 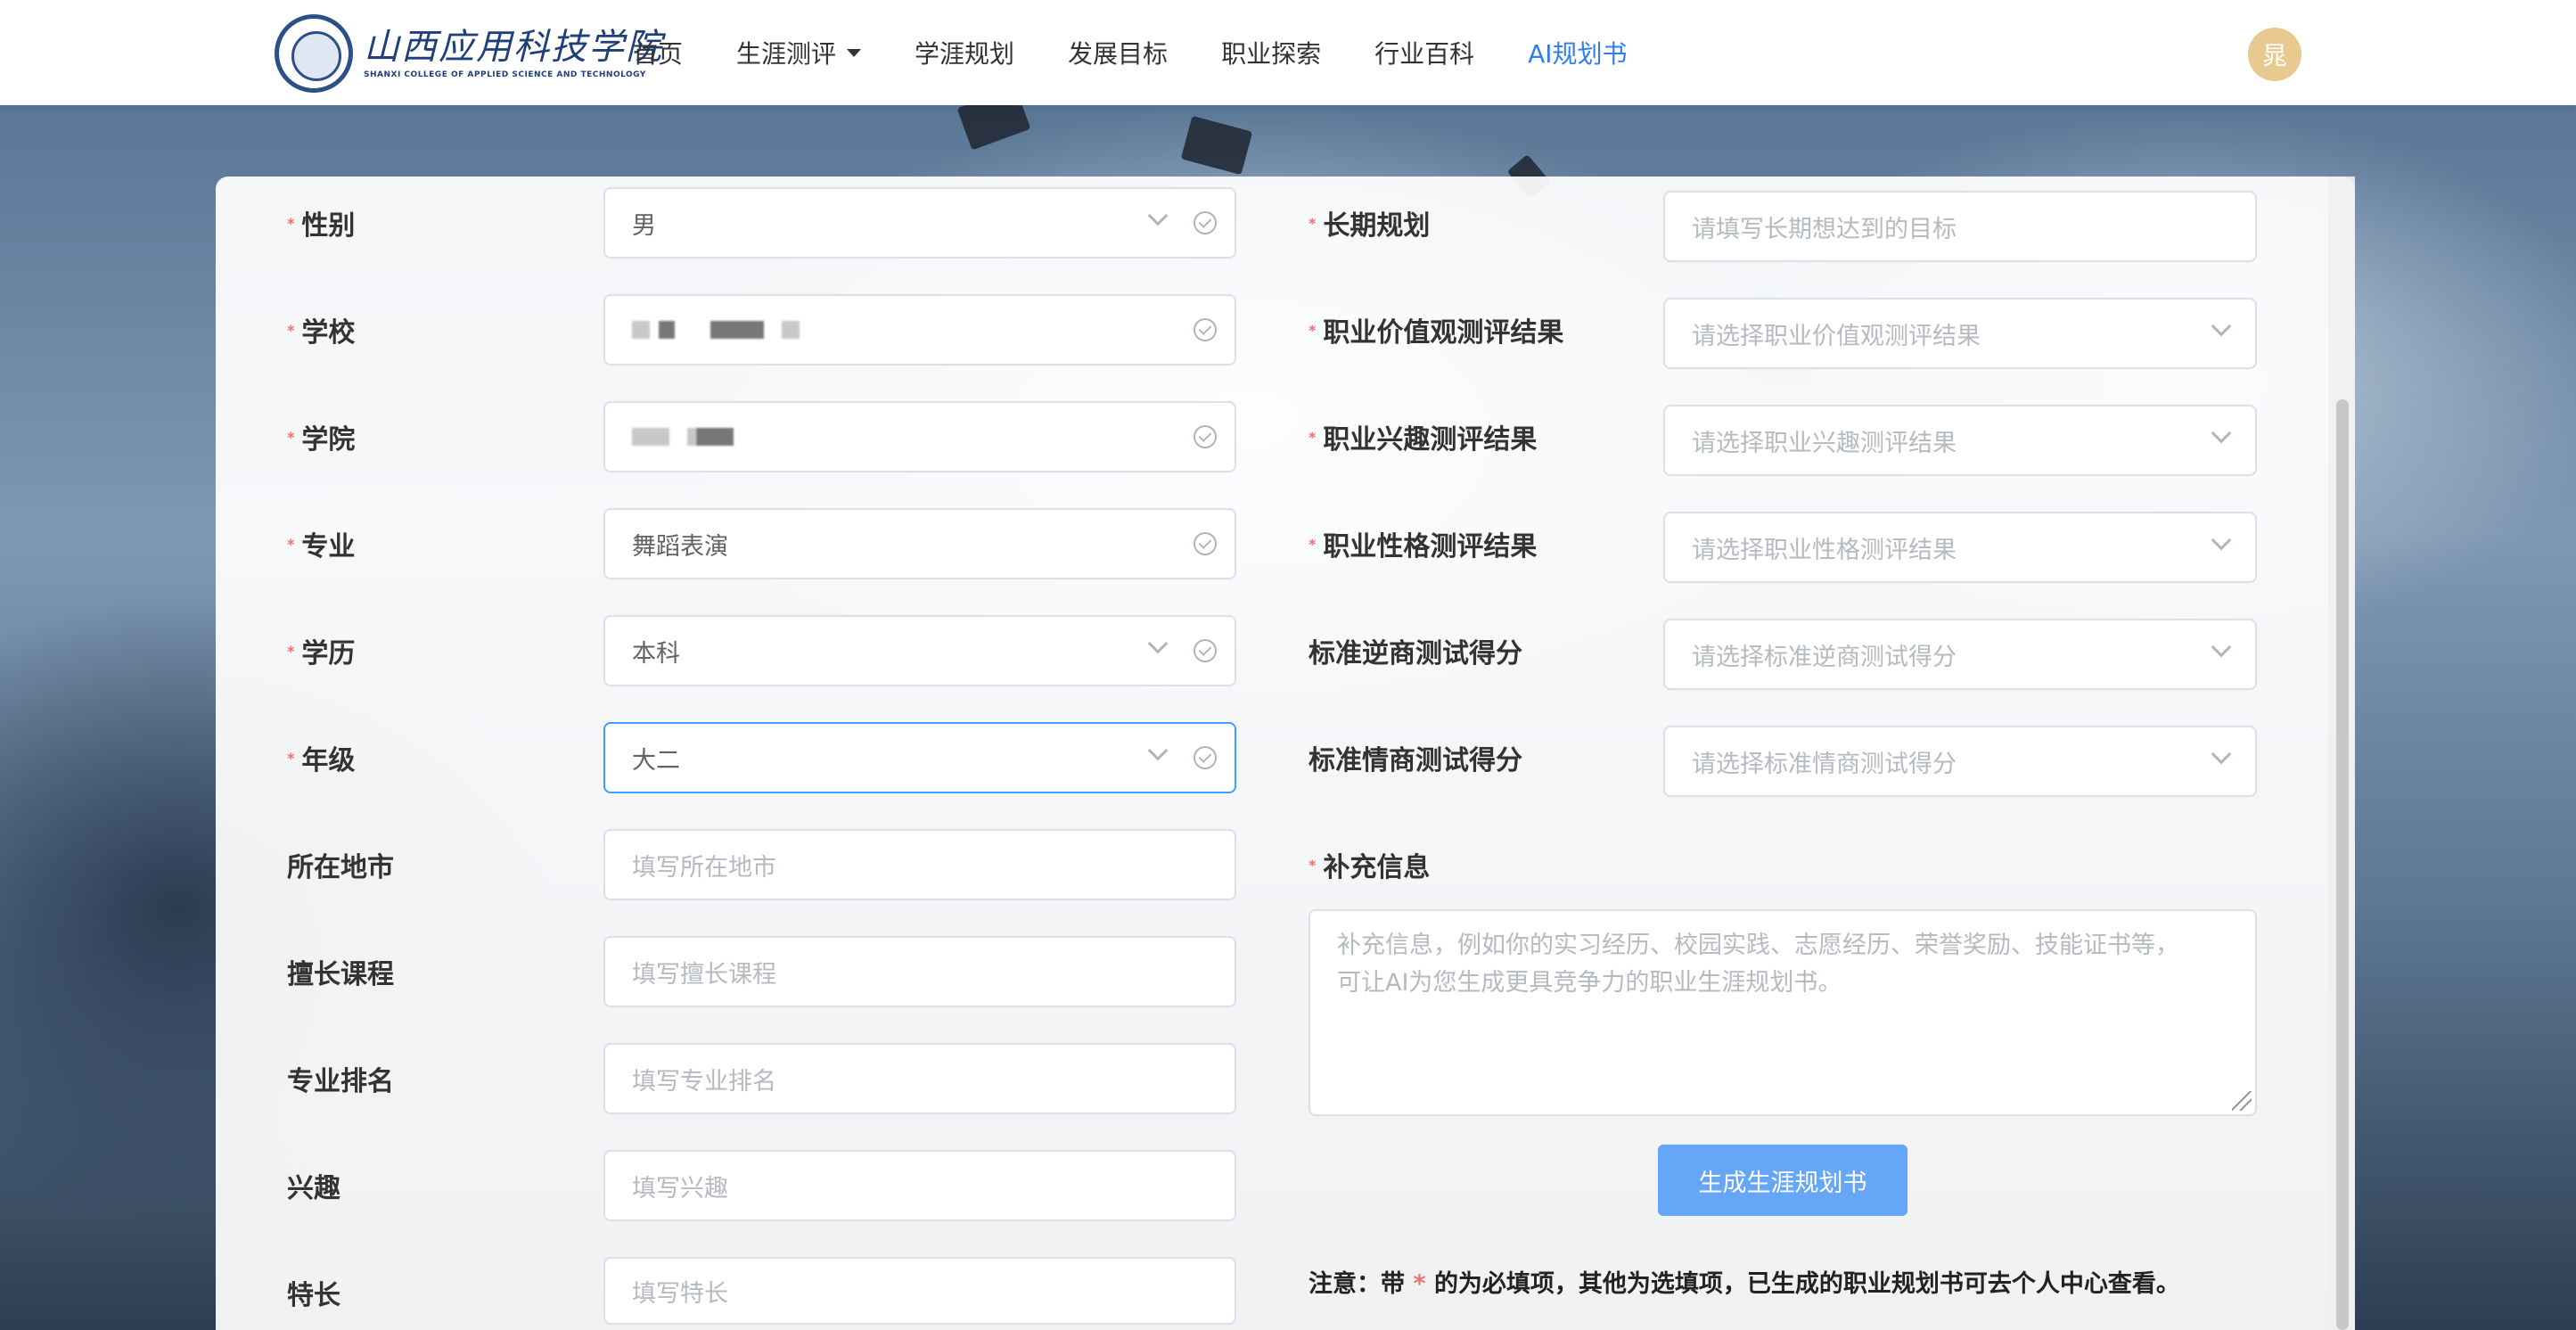 I want to click on personality-label: 职业性格测评结果, so click(x=1431, y=547).